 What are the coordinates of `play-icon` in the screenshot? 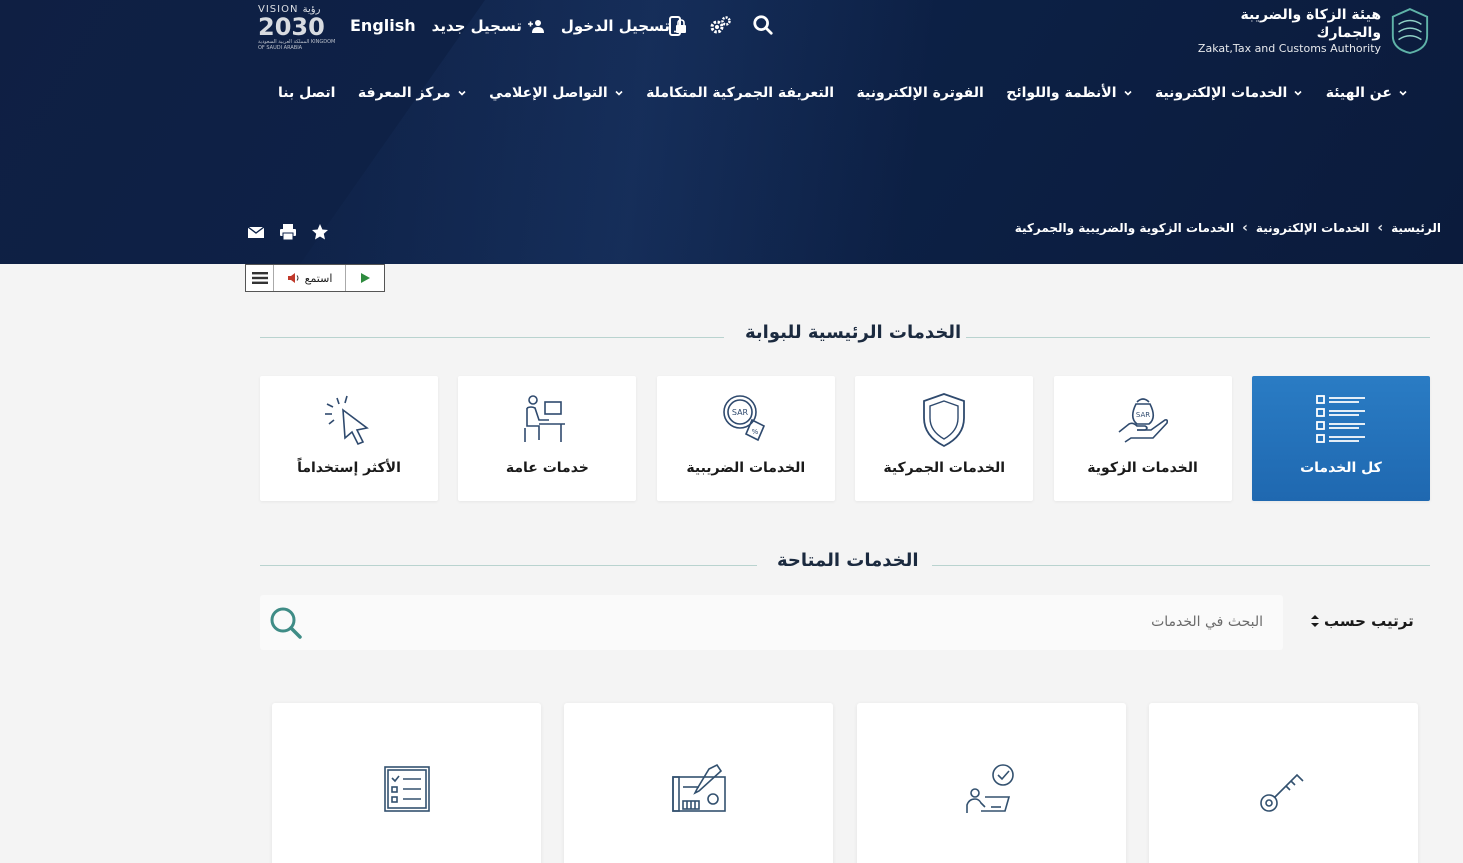 It's located at (365, 278).